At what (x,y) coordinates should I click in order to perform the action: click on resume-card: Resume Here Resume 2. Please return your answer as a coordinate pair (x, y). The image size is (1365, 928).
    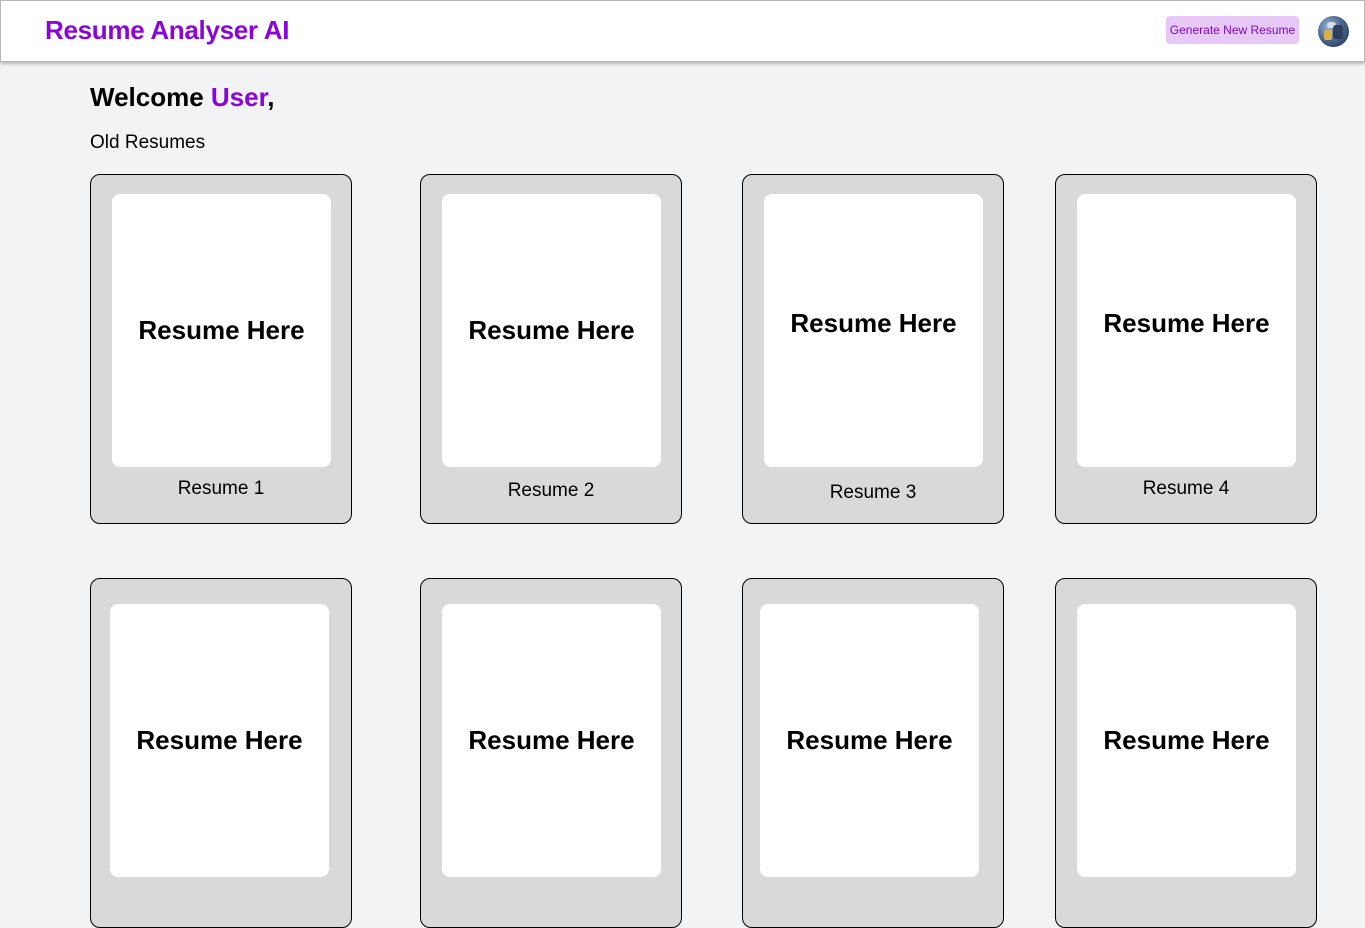
    Looking at the image, I should click on (551, 349).